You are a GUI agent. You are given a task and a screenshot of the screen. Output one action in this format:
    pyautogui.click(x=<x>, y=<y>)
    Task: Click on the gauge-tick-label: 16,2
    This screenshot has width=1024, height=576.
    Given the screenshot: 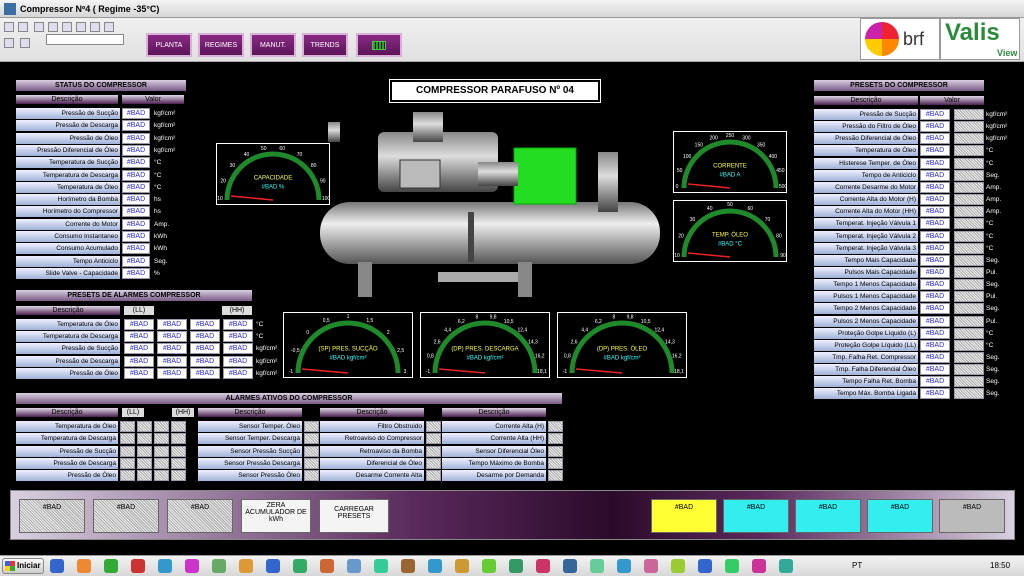 What is the action you would take?
    pyautogui.click(x=677, y=357)
    